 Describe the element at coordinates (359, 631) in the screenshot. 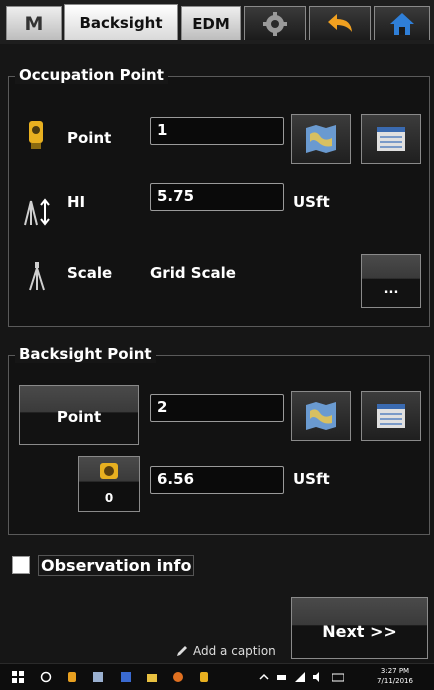

I see `next-button-label: Next >>` at that location.